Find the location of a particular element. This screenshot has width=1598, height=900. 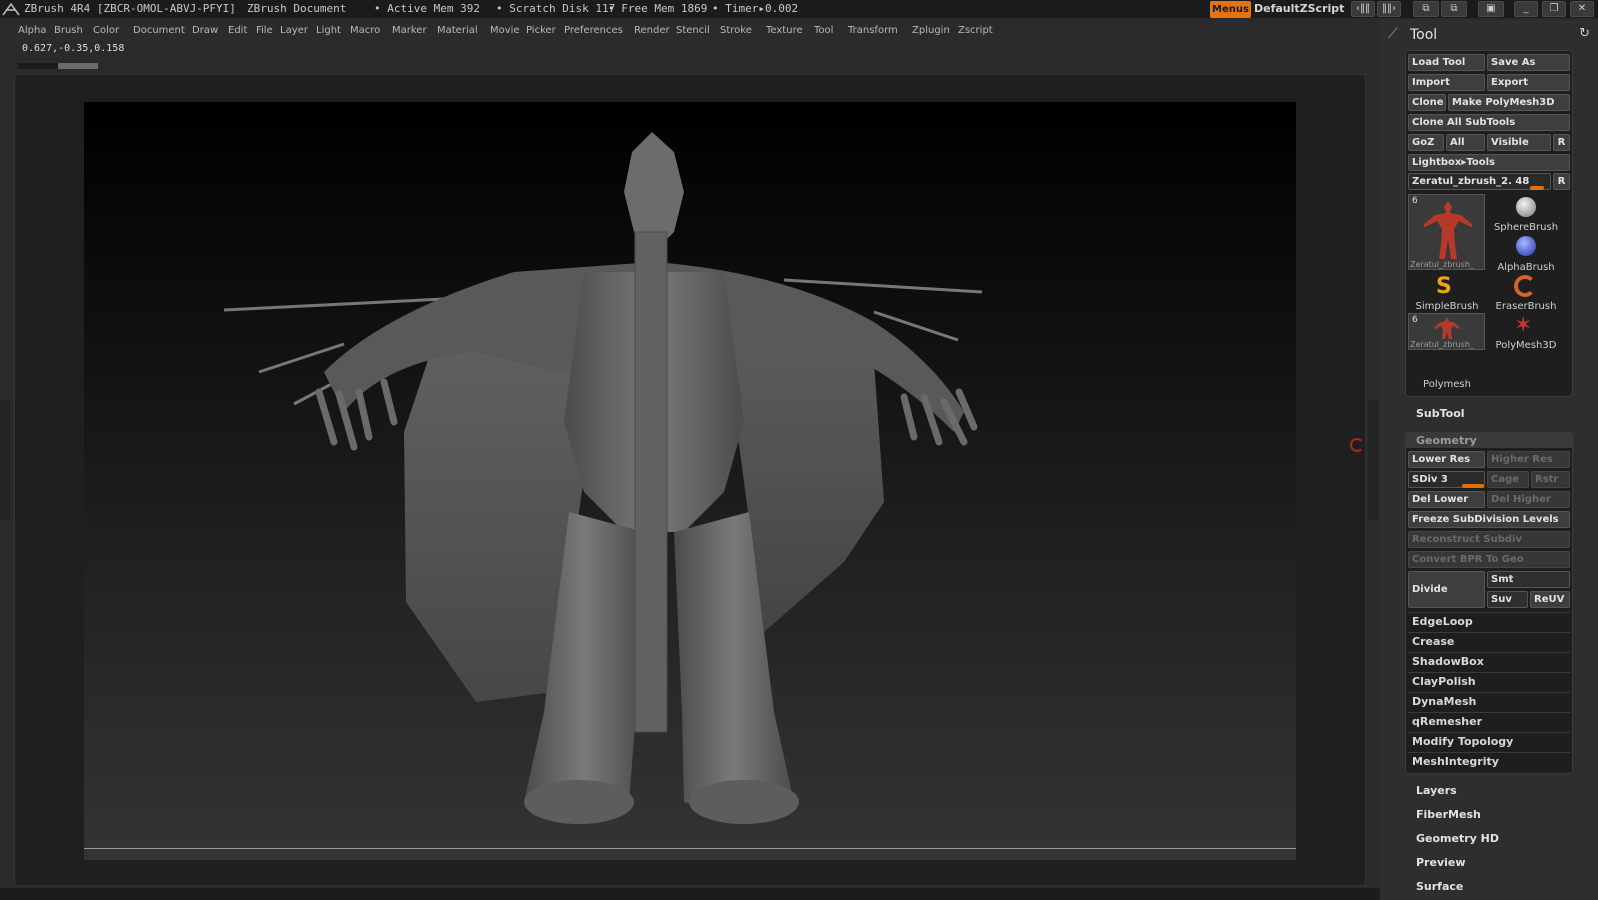

menu-document: Document is located at coordinates (159, 30).